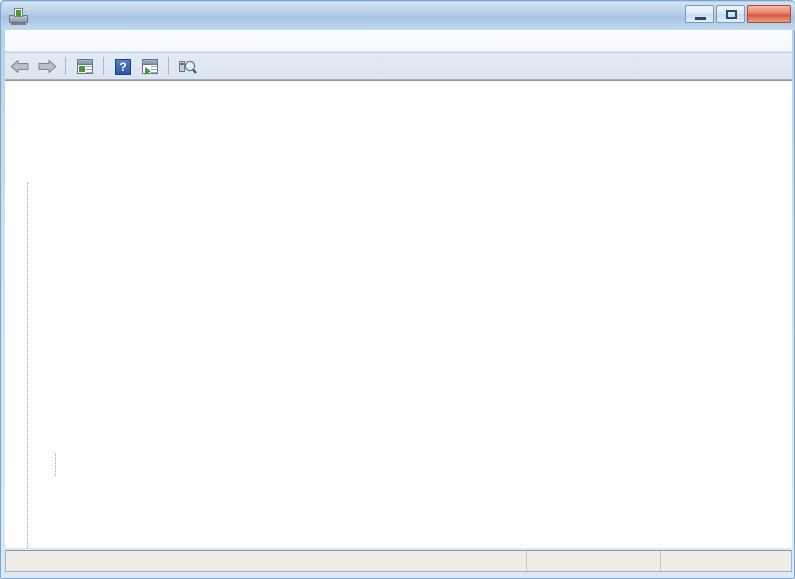 The height and width of the screenshot is (579, 795). I want to click on menu-item-file, so click(15, 41).